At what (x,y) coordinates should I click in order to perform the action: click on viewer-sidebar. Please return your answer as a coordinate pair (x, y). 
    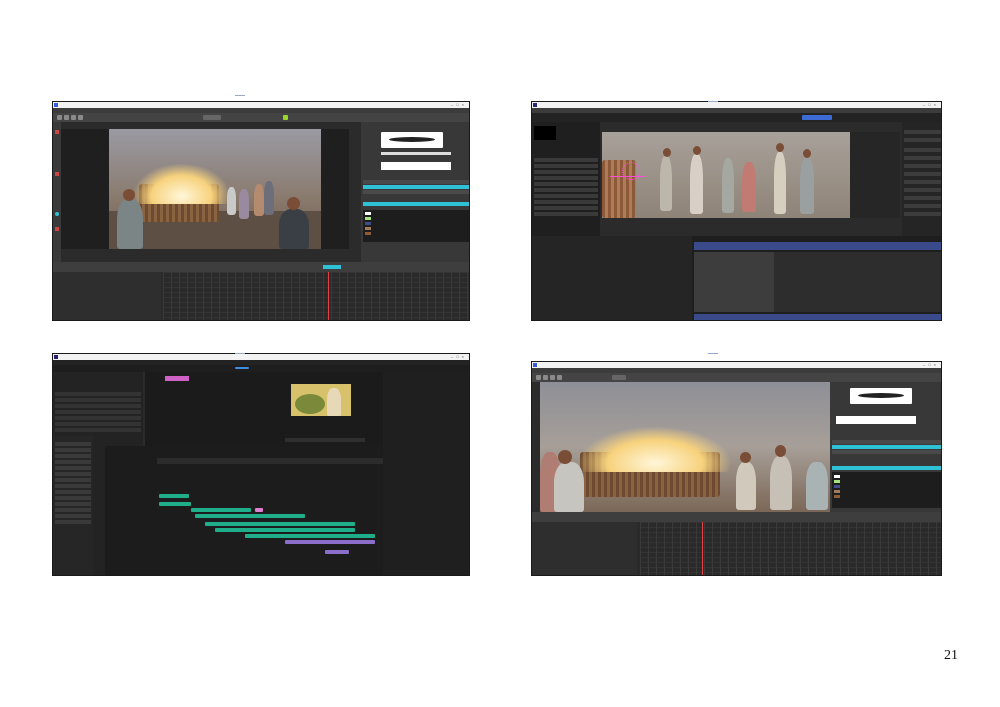
    Looking at the image, I should click on (335, 189).